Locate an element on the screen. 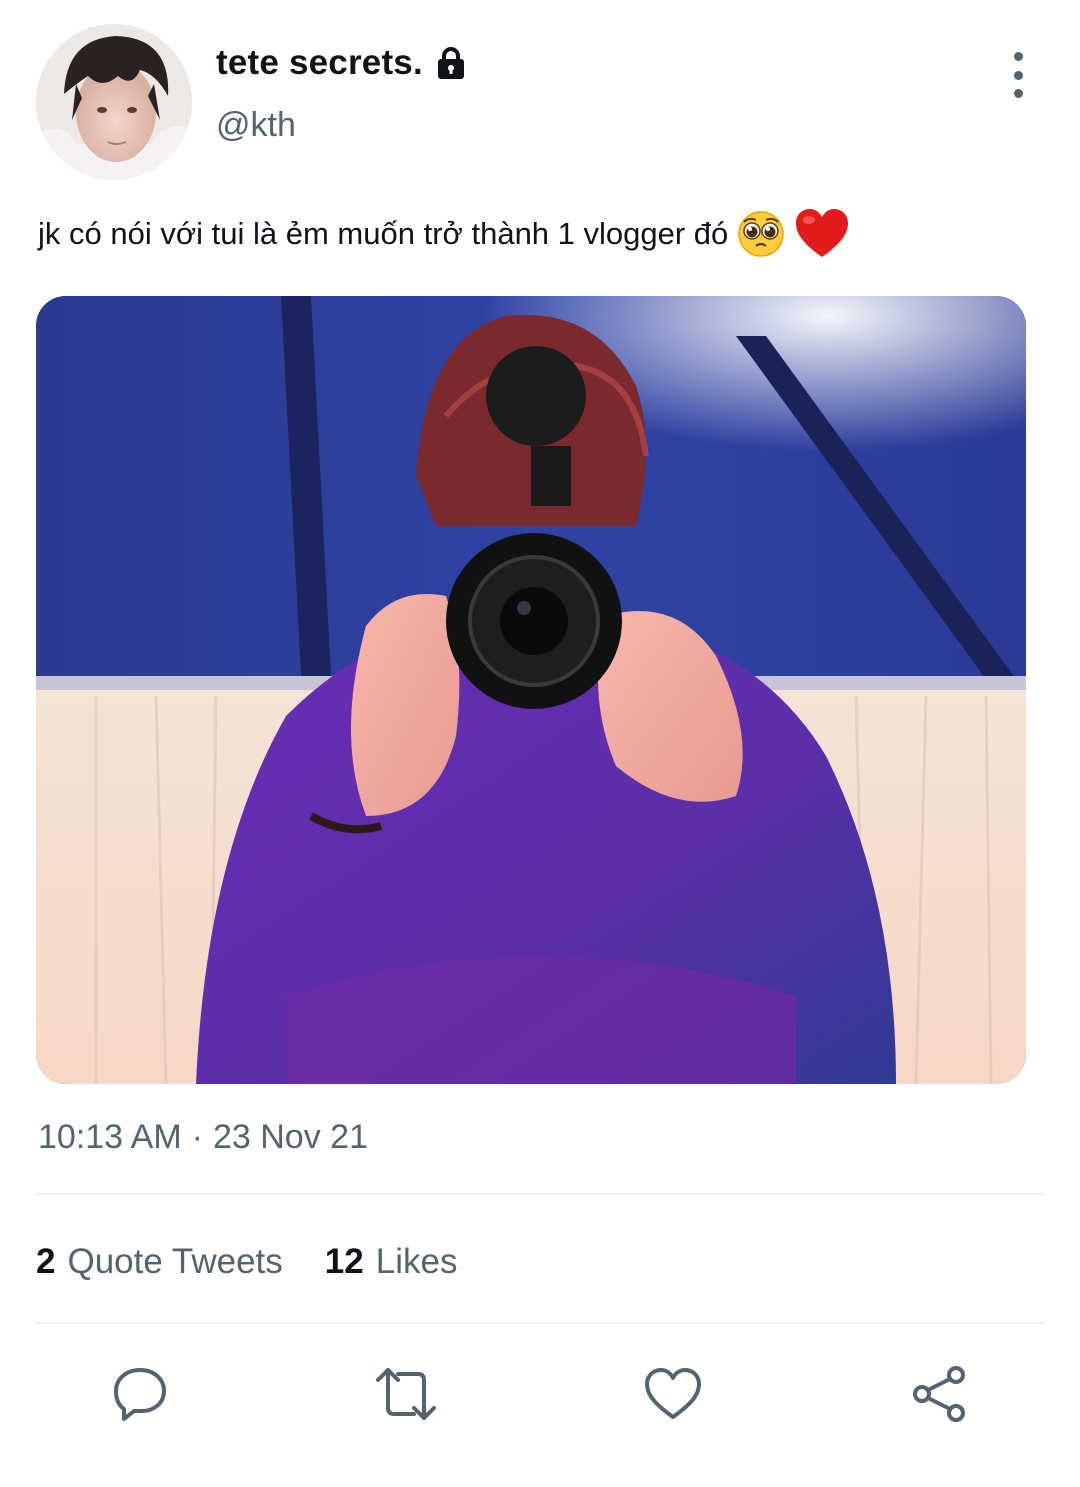  red-heart-emoji-icon is located at coordinates (822, 234).